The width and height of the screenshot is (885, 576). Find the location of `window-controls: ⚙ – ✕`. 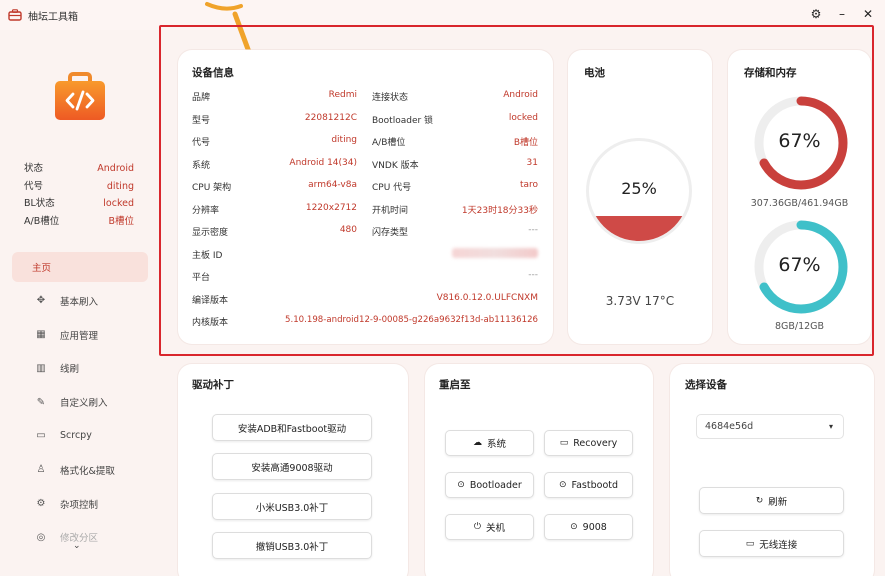

window-controls: ⚙ – ✕ is located at coordinates (842, 14).